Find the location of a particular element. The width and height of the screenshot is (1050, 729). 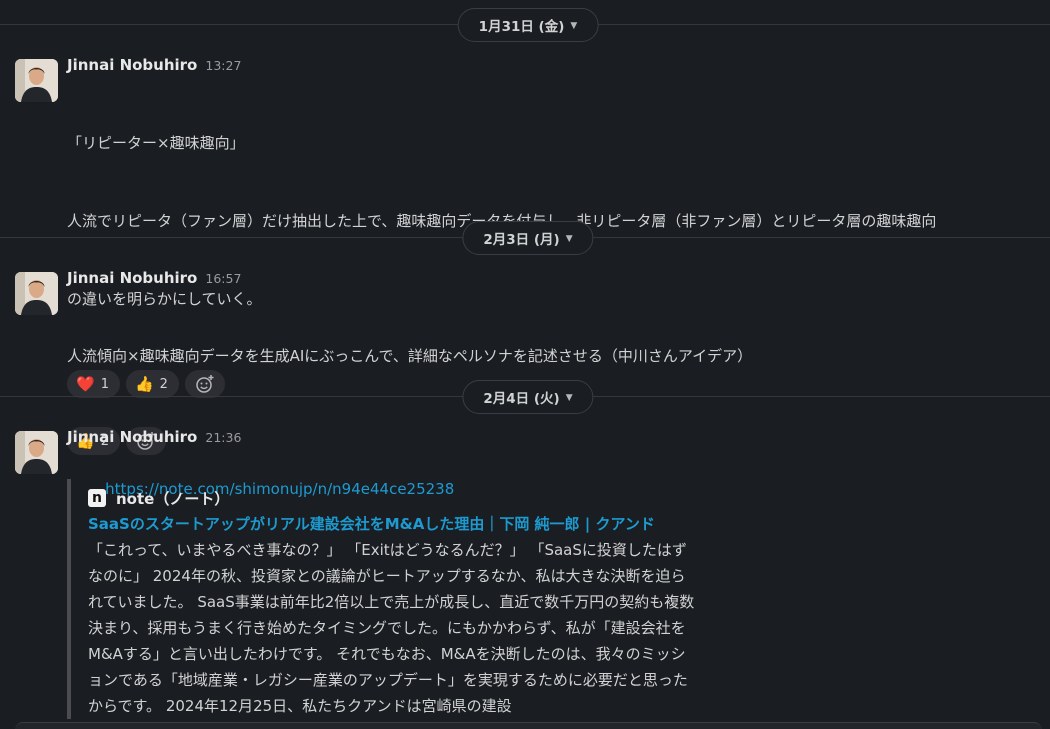

message-line: 「リピーター×趣味趣向」 is located at coordinates (156, 143).